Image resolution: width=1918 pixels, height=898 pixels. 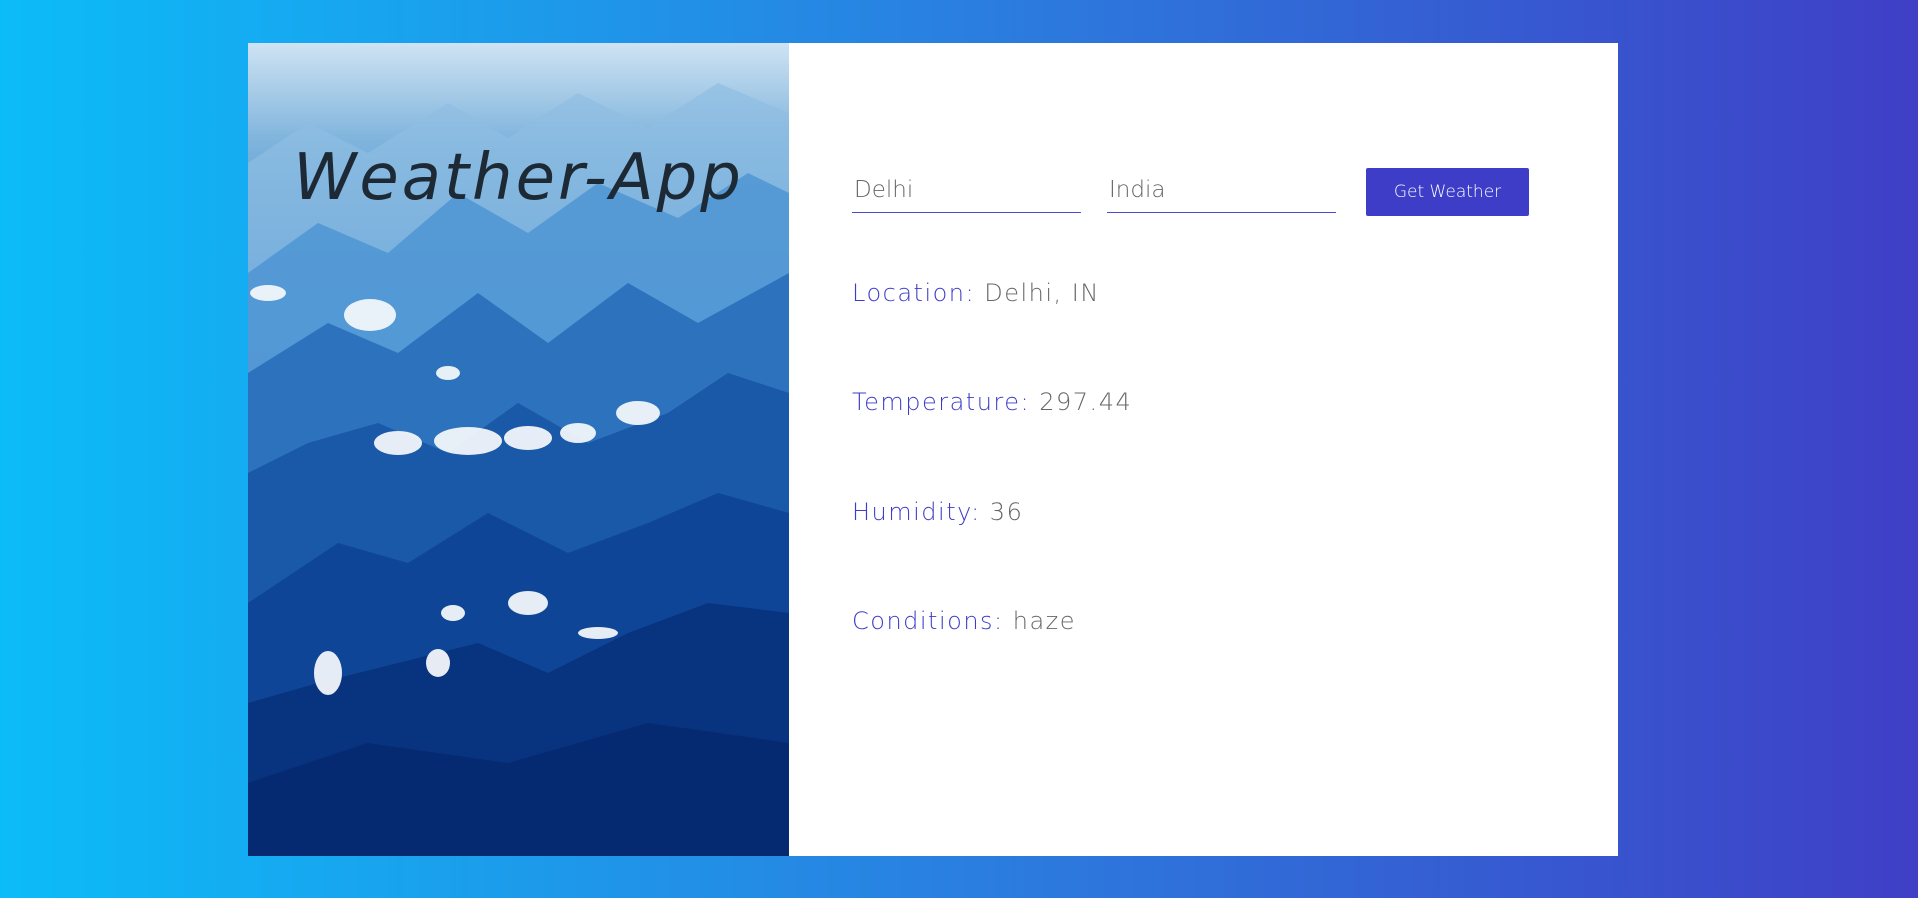 I want to click on temperature-row: Temperature: 297.44, so click(x=992, y=402).